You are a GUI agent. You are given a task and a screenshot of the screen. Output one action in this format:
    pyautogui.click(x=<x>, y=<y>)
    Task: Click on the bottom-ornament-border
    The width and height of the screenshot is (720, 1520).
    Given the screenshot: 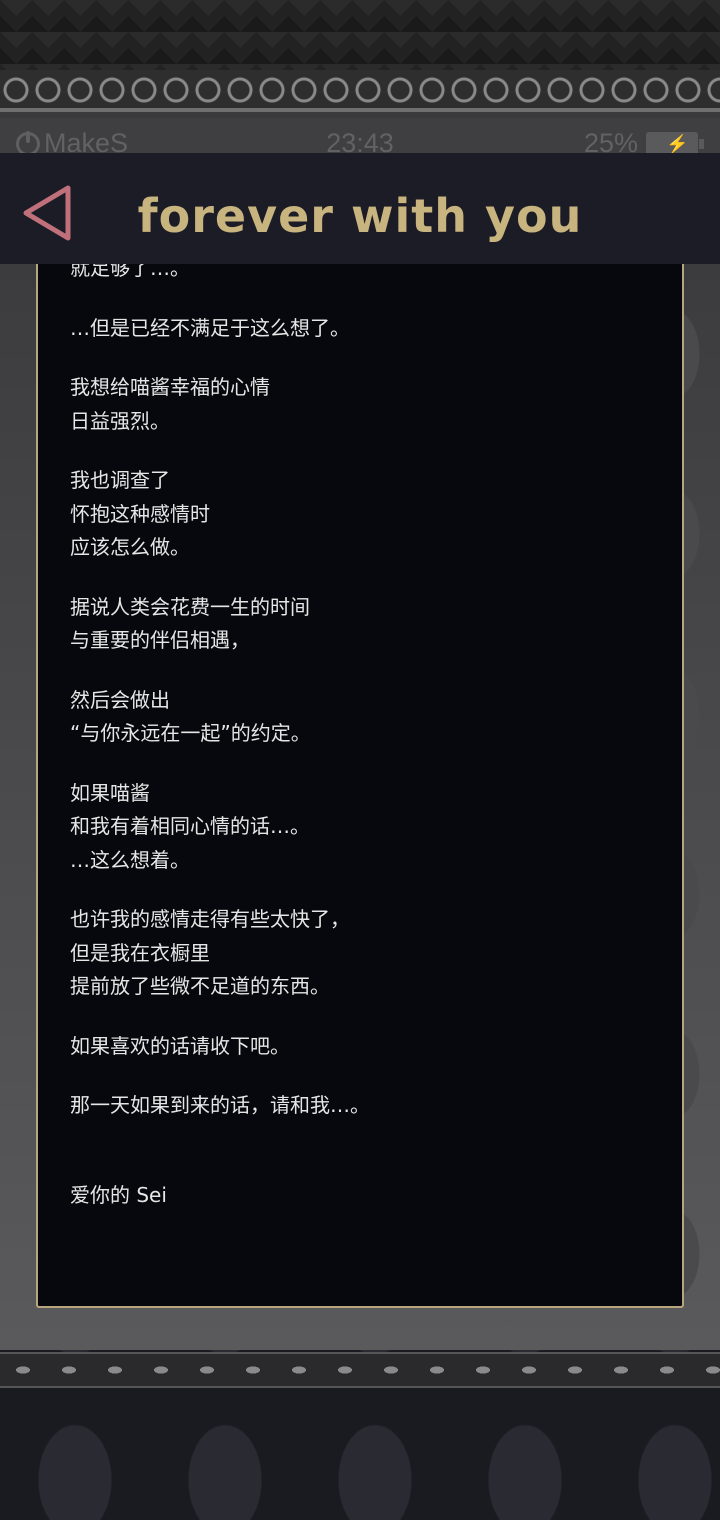 What is the action you would take?
    pyautogui.click(x=360, y=1370)
    